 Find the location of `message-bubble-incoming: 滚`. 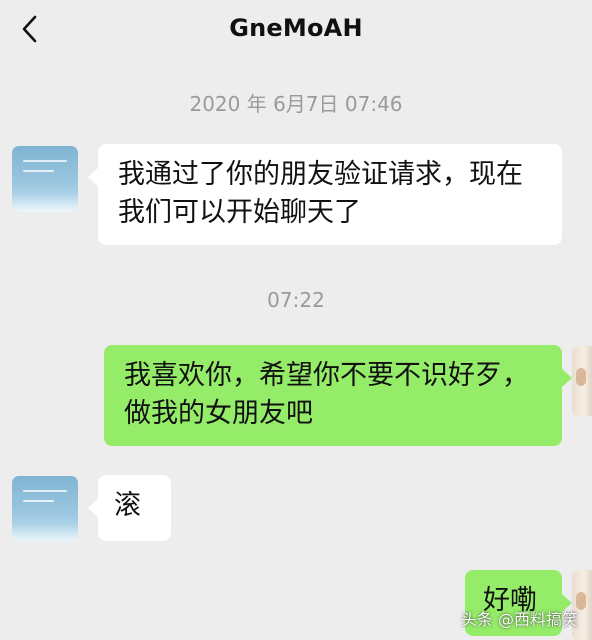

message-bubble-incoming: 滚 is located at coordinates (129, 508).